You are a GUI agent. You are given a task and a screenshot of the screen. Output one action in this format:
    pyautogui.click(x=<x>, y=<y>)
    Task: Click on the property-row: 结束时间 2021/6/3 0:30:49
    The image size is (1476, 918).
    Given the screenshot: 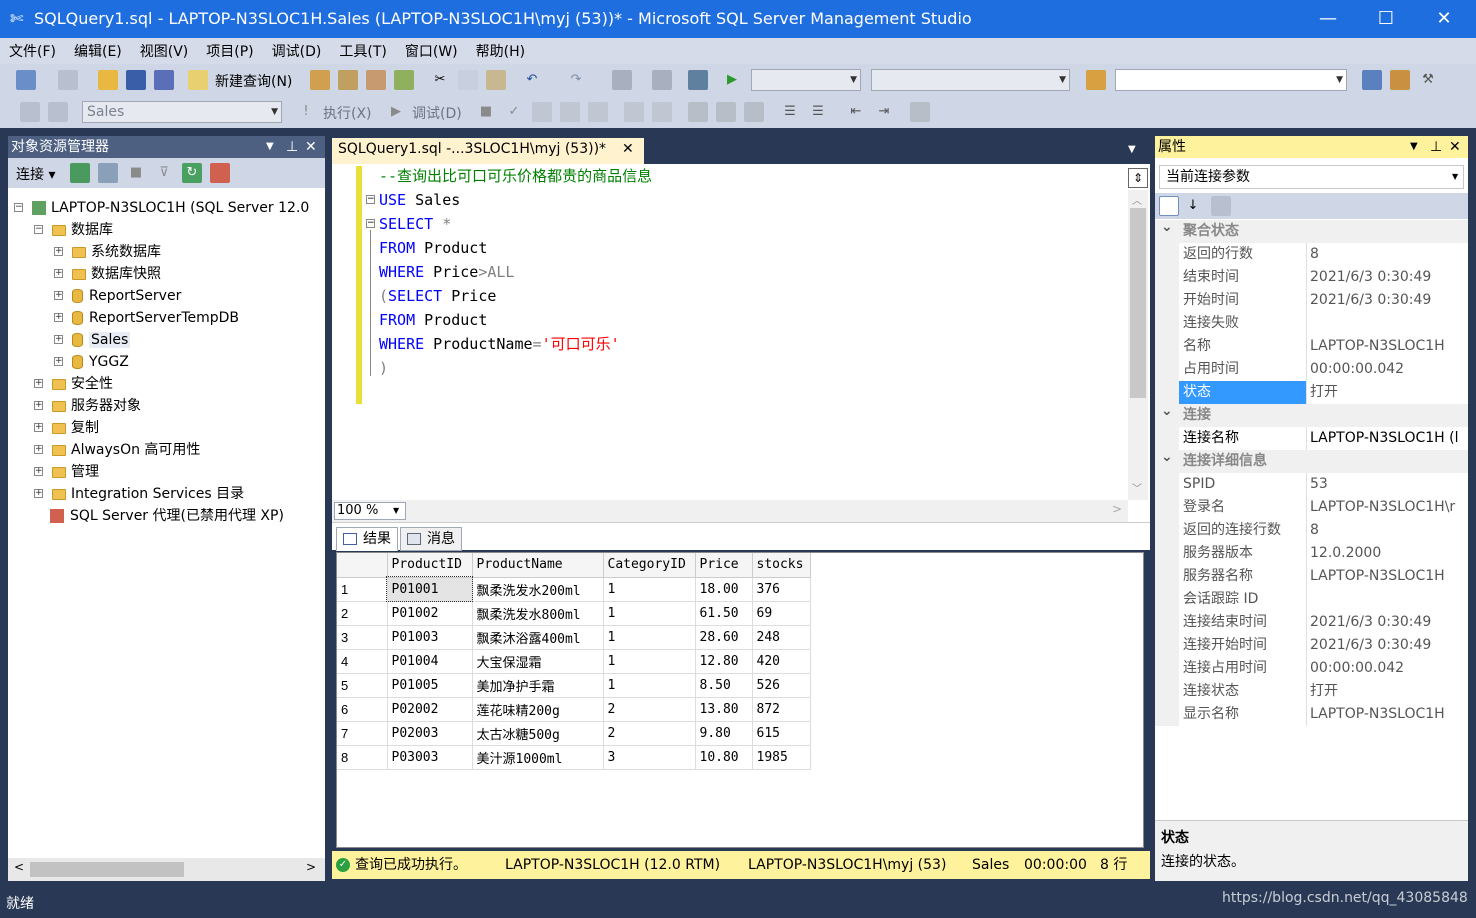 What is the action you would take?
    pyautogui.click(x=1311, y=277)
    